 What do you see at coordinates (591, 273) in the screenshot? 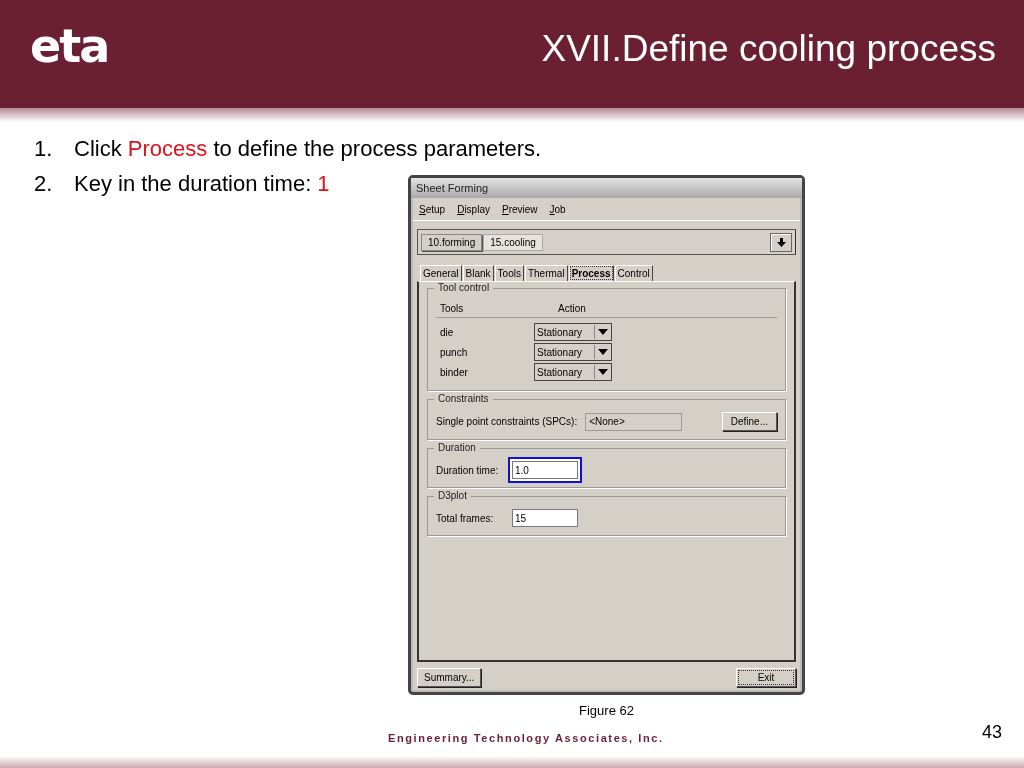
I see `tab: Process` at bounding box center [591, 273].